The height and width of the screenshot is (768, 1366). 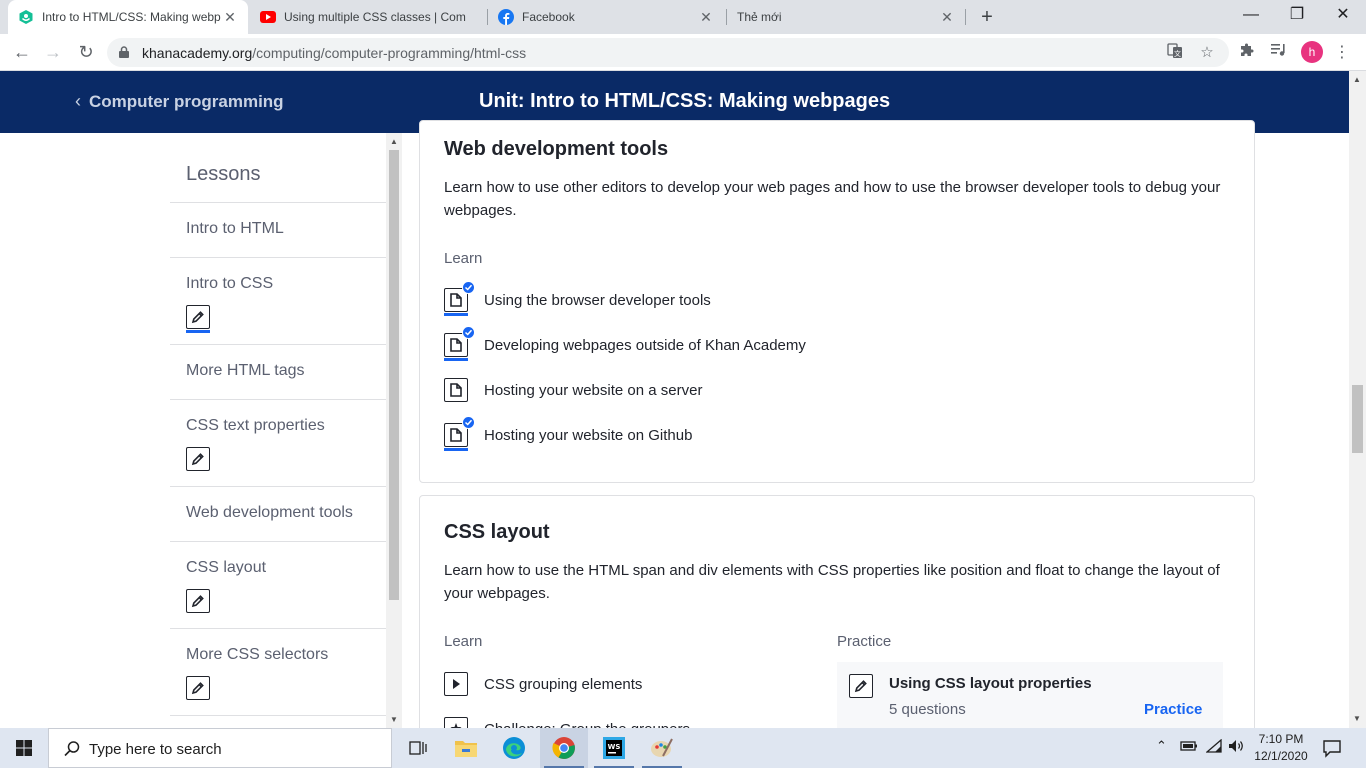 What do you see at coordinates (564, 748) in the screenshot?
I see `chrome-browser-icon` at bounding box center [564, 748].